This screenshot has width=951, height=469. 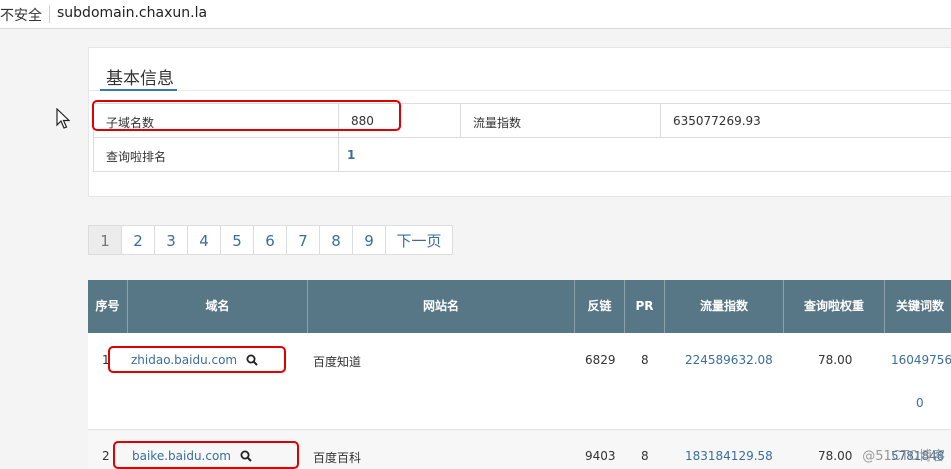 What do you see at coordinates (600, 360) in the screenshot?
I see `row-backlinks: 6829` at bounding box center [600, 360].